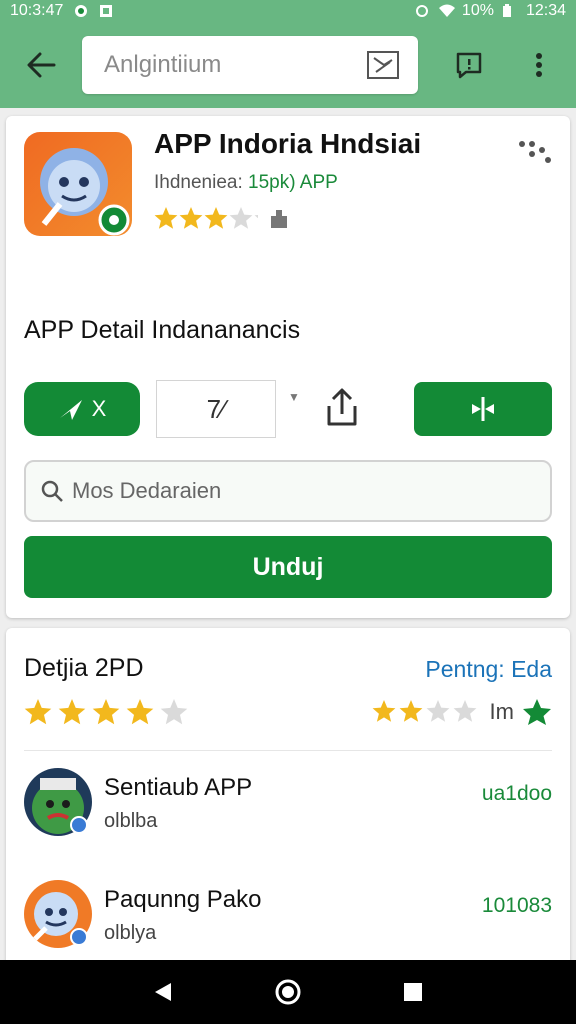 The width and height of the screenshot is (576, 1024). What do you see at coordinates (294, 397) in the screenshot?
I see `dropdown-caret-icon: ▼` at bounding box center [294, 397].